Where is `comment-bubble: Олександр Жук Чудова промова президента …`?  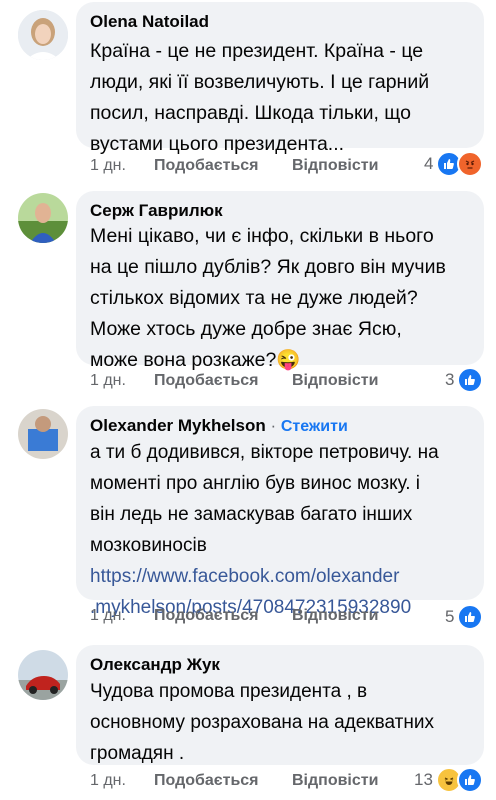
comment-bubble: Олександр Жук Чудова промова президента … is located at coordinates (280, 705).